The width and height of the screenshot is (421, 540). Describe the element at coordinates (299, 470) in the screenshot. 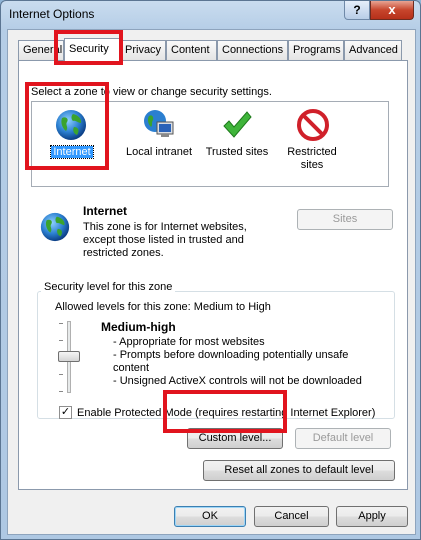

I see `reset-all-zones-button: Reset all zones to default level` at that location.